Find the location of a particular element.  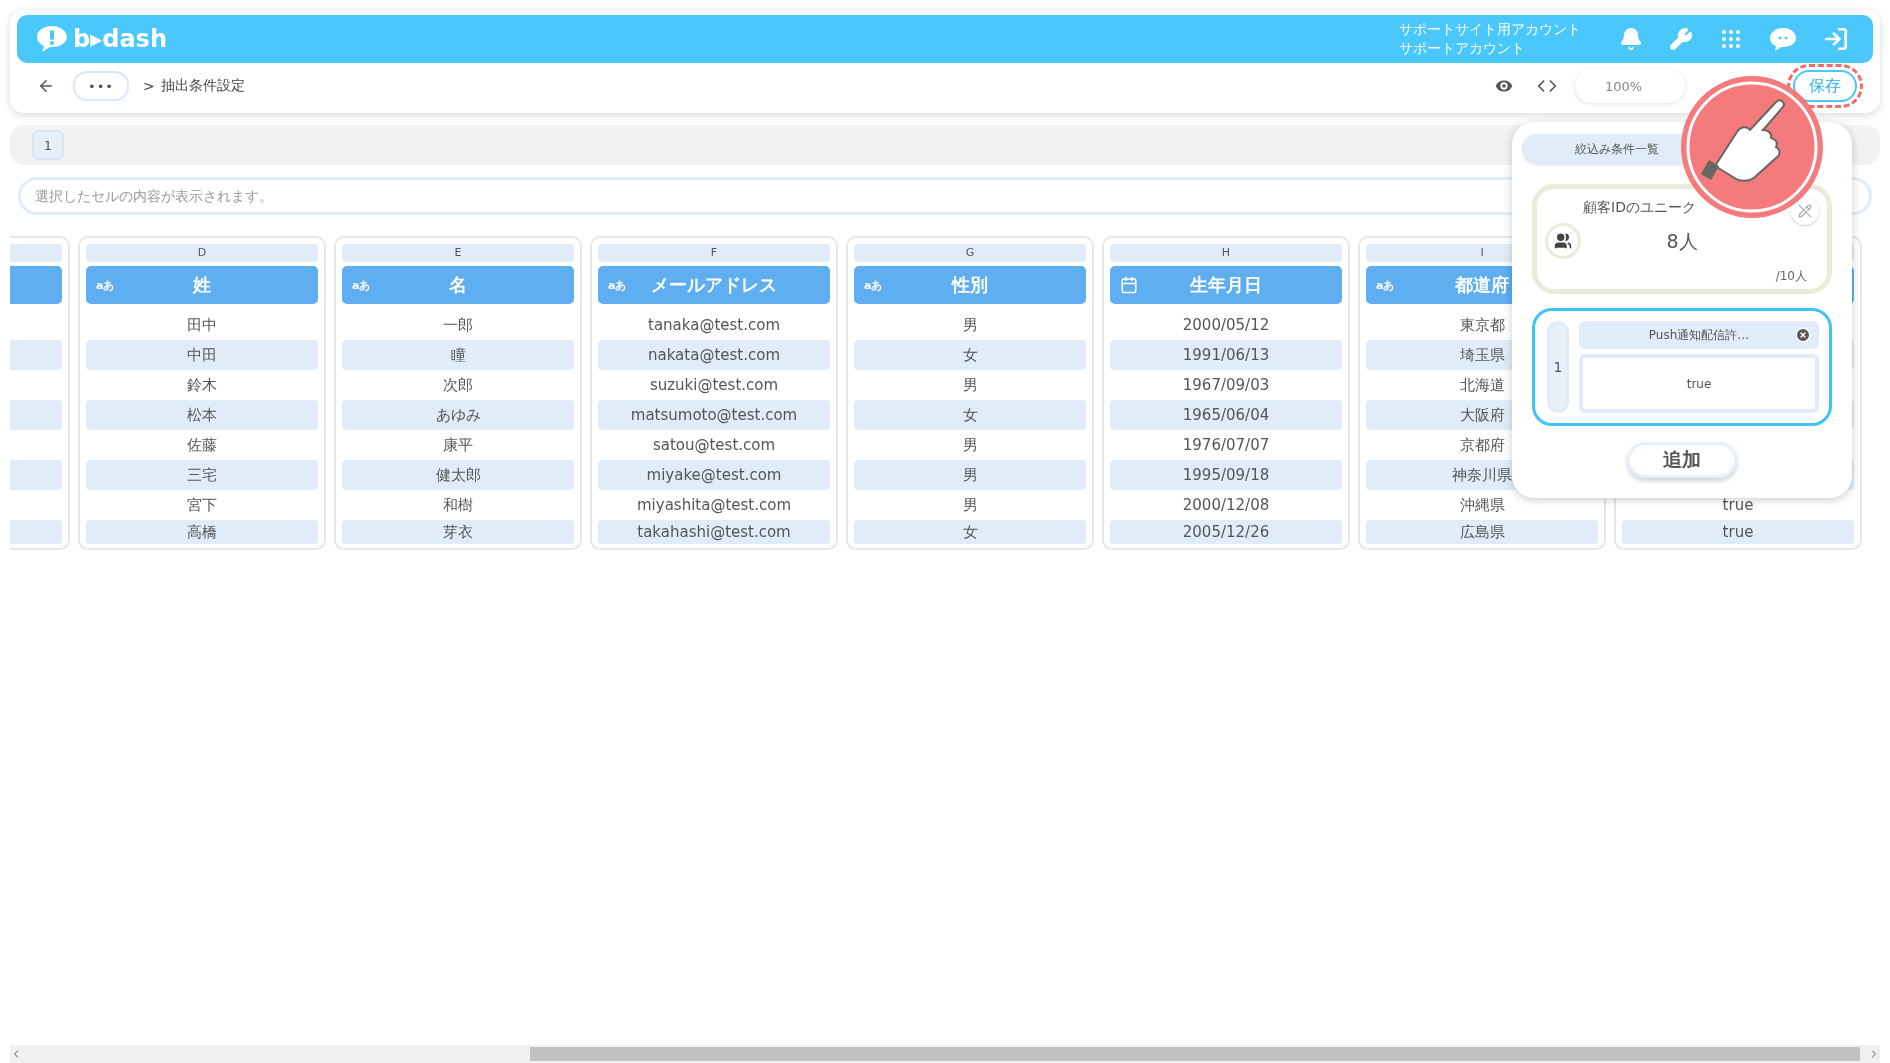

column-header: aあ 名 is located at coordinates (458, 285).